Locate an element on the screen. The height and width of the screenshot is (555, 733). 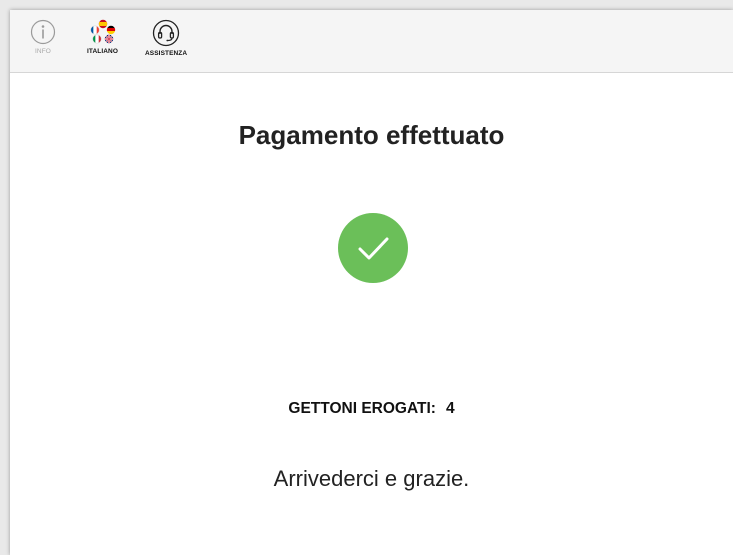
assistance-button: ASSISTENZA is located at coordinates (166, 38).